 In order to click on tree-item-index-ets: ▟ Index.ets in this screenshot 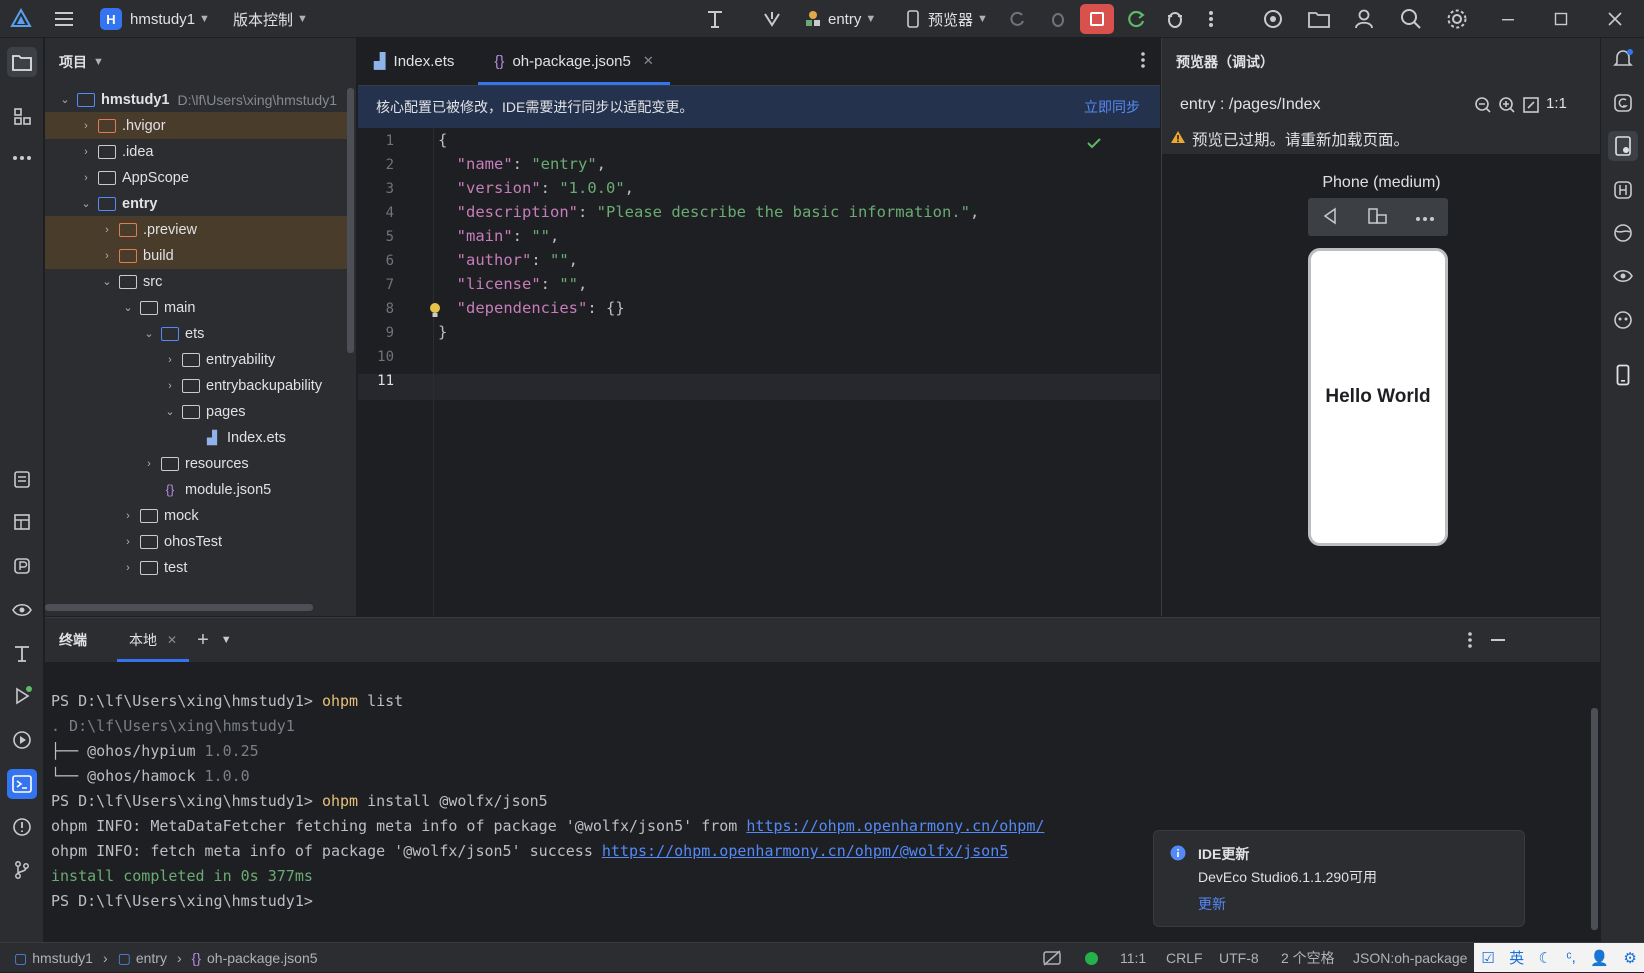, I will do `click(196, 437)`.